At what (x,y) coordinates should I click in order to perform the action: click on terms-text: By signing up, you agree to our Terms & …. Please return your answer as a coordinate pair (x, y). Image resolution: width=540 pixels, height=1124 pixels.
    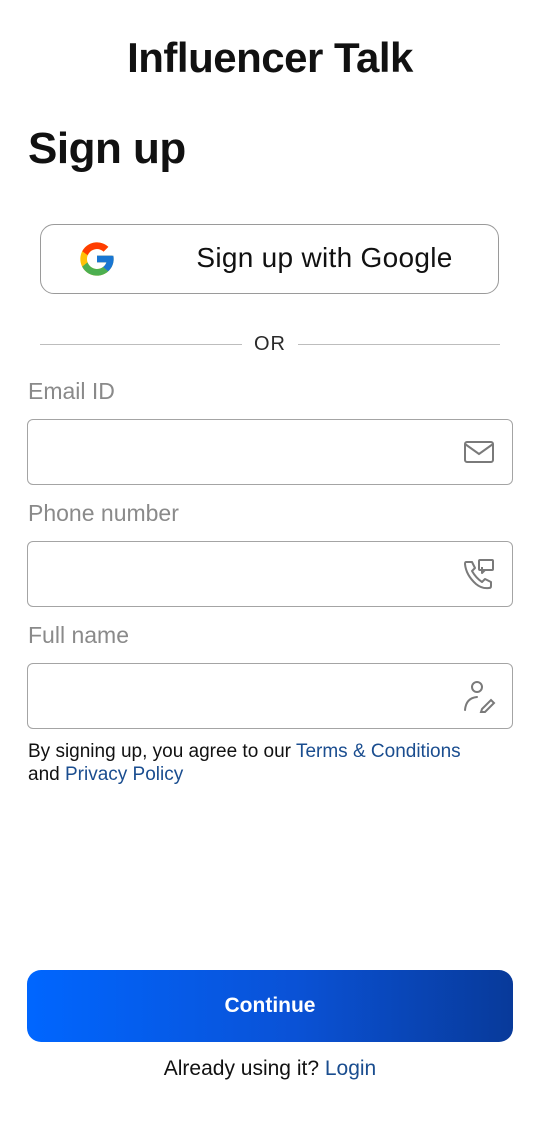
    Looking at the image, I should click on (268, 763).